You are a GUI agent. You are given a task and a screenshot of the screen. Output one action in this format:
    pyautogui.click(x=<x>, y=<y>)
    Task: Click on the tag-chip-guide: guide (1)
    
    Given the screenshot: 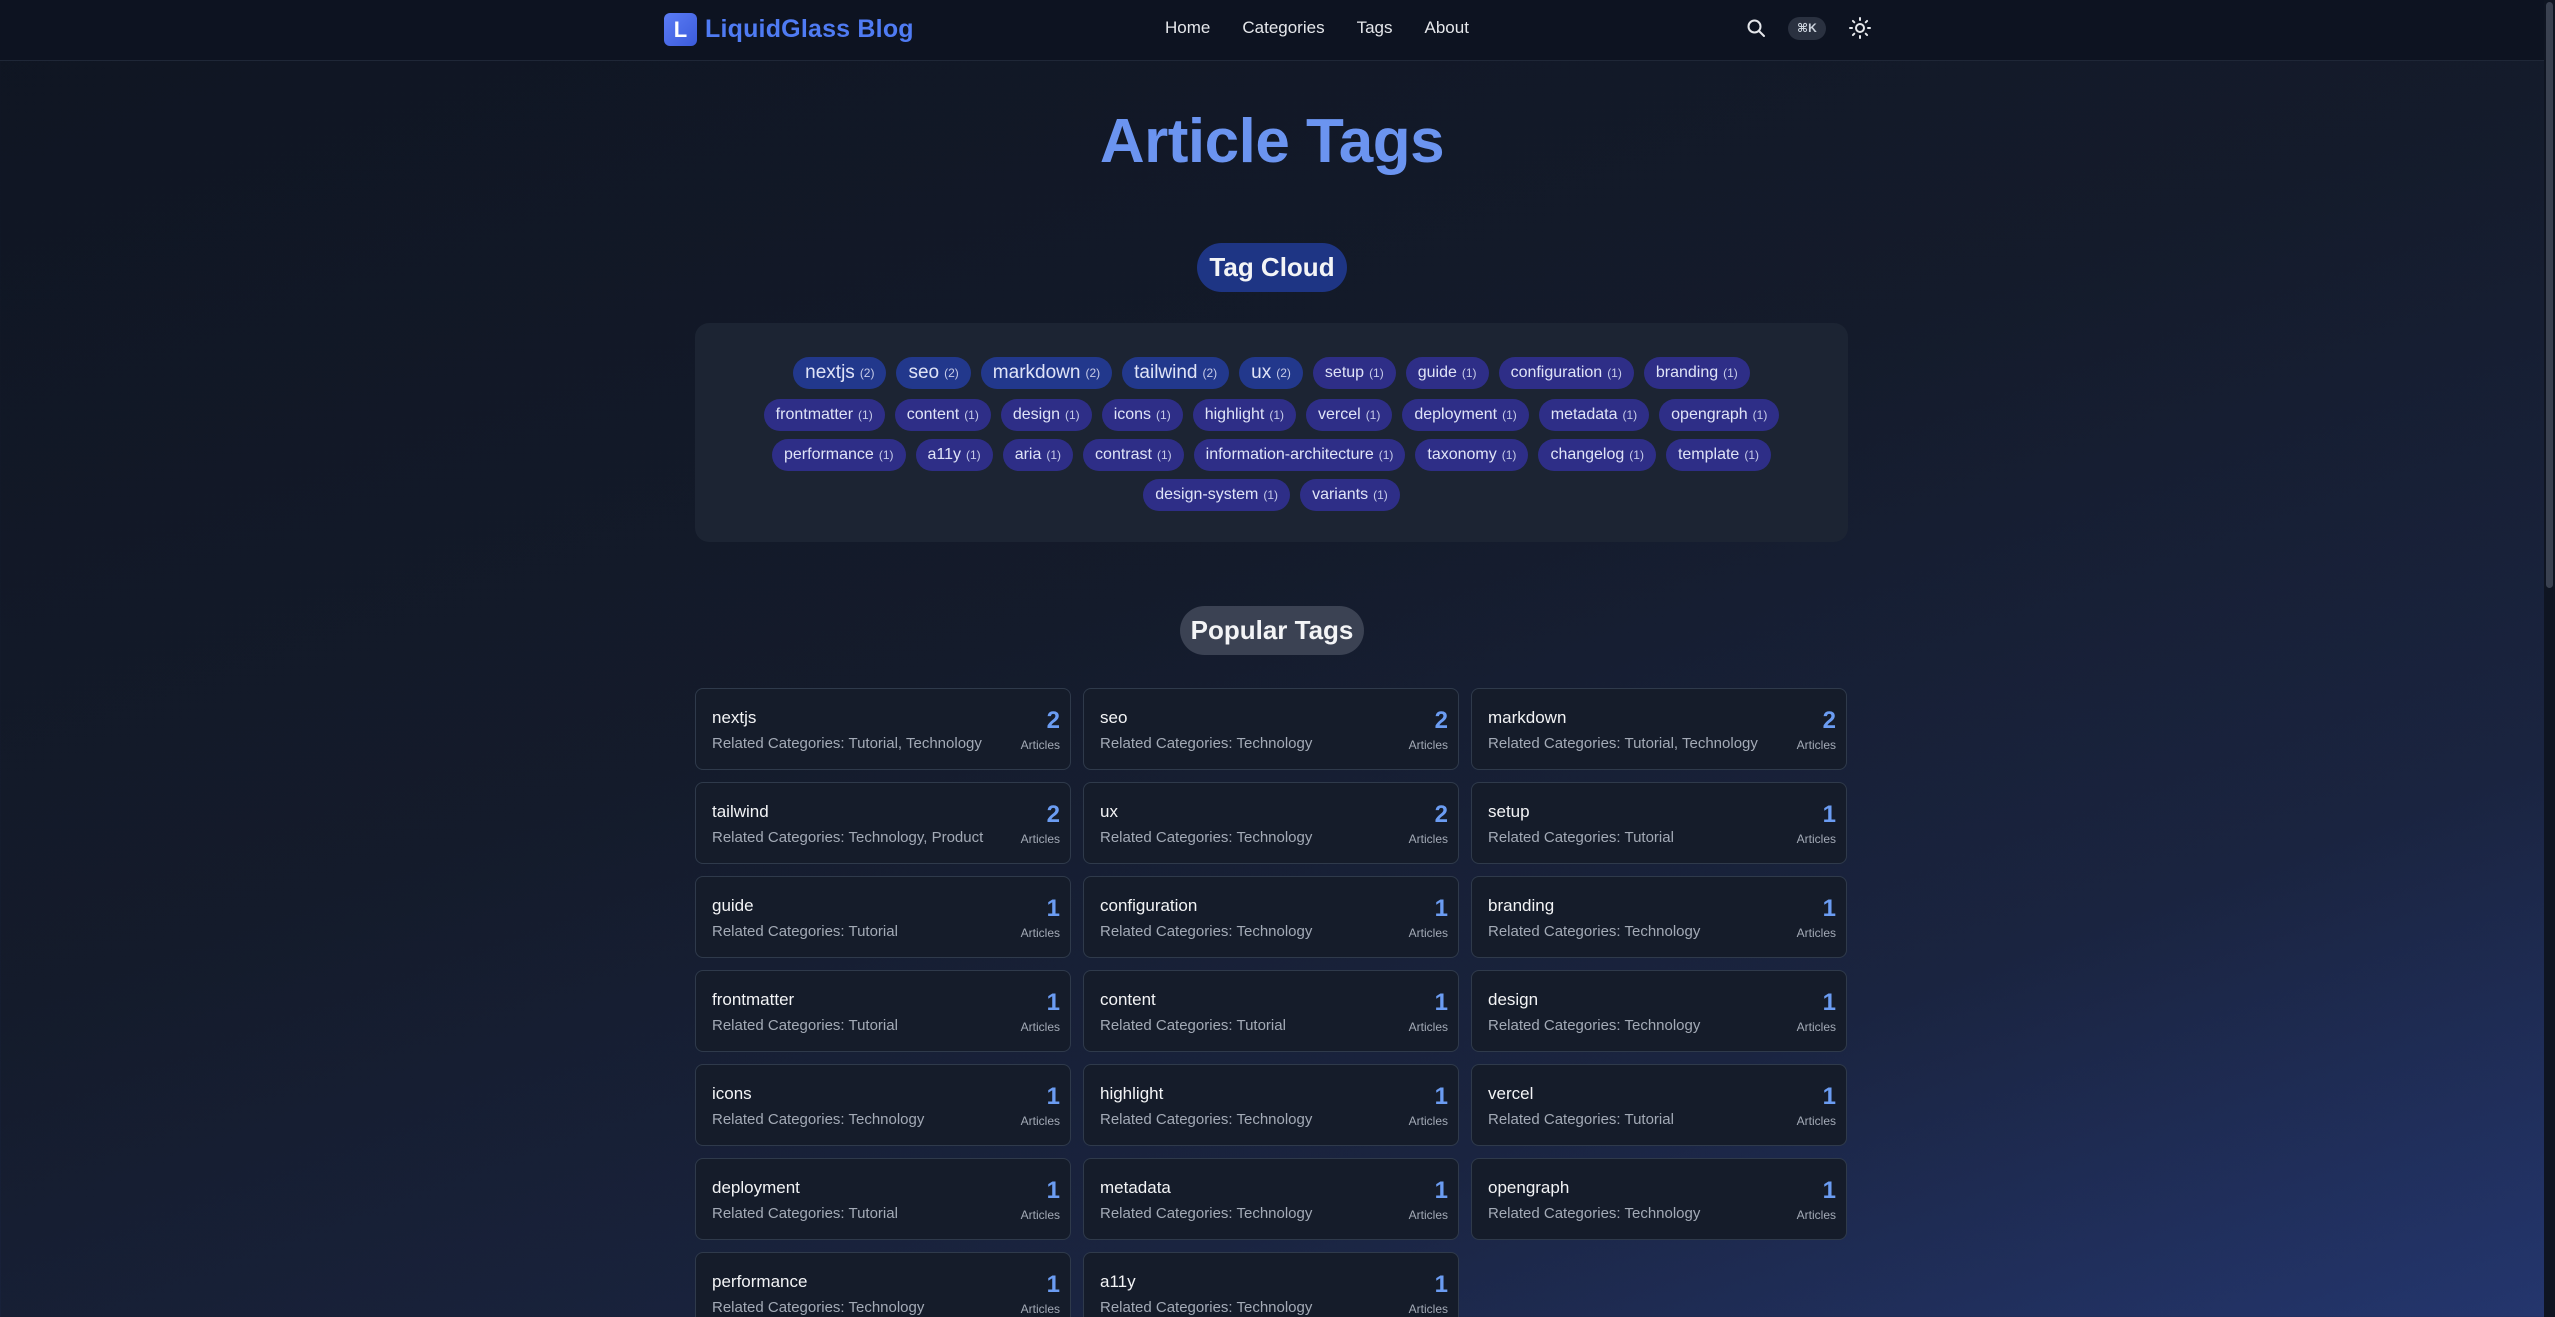 What is the action you would take?
    pyautogui.click(x=1447, y=373)
    